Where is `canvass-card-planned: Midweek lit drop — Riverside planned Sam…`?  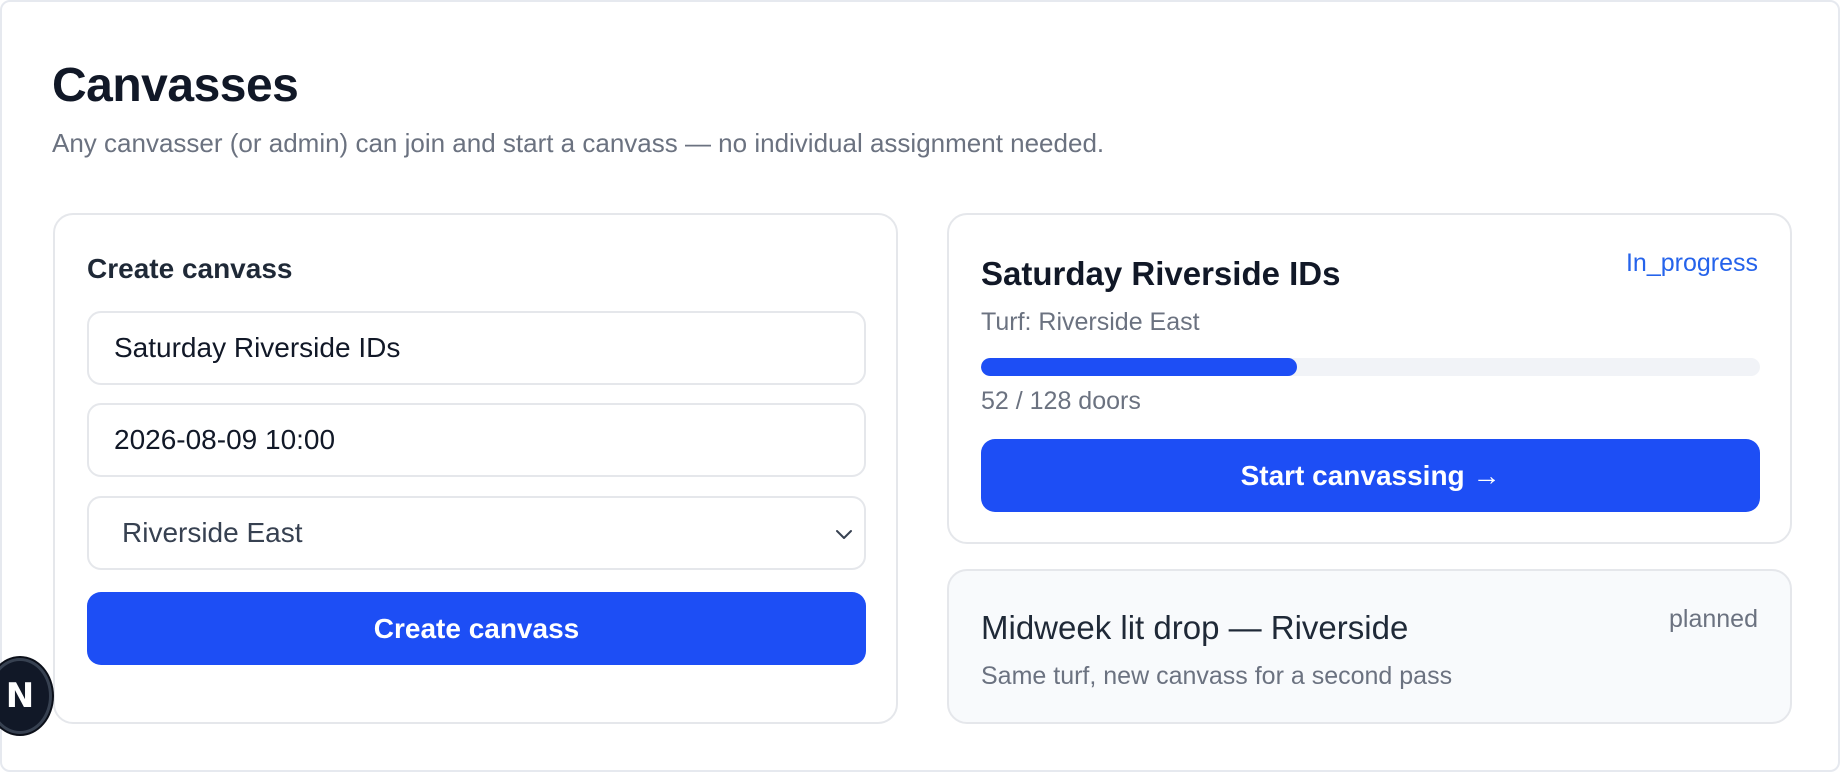 canvass-card-planned: Midweek lit drop — Riverside planned Sam… is located at coordinates (1369, 646).